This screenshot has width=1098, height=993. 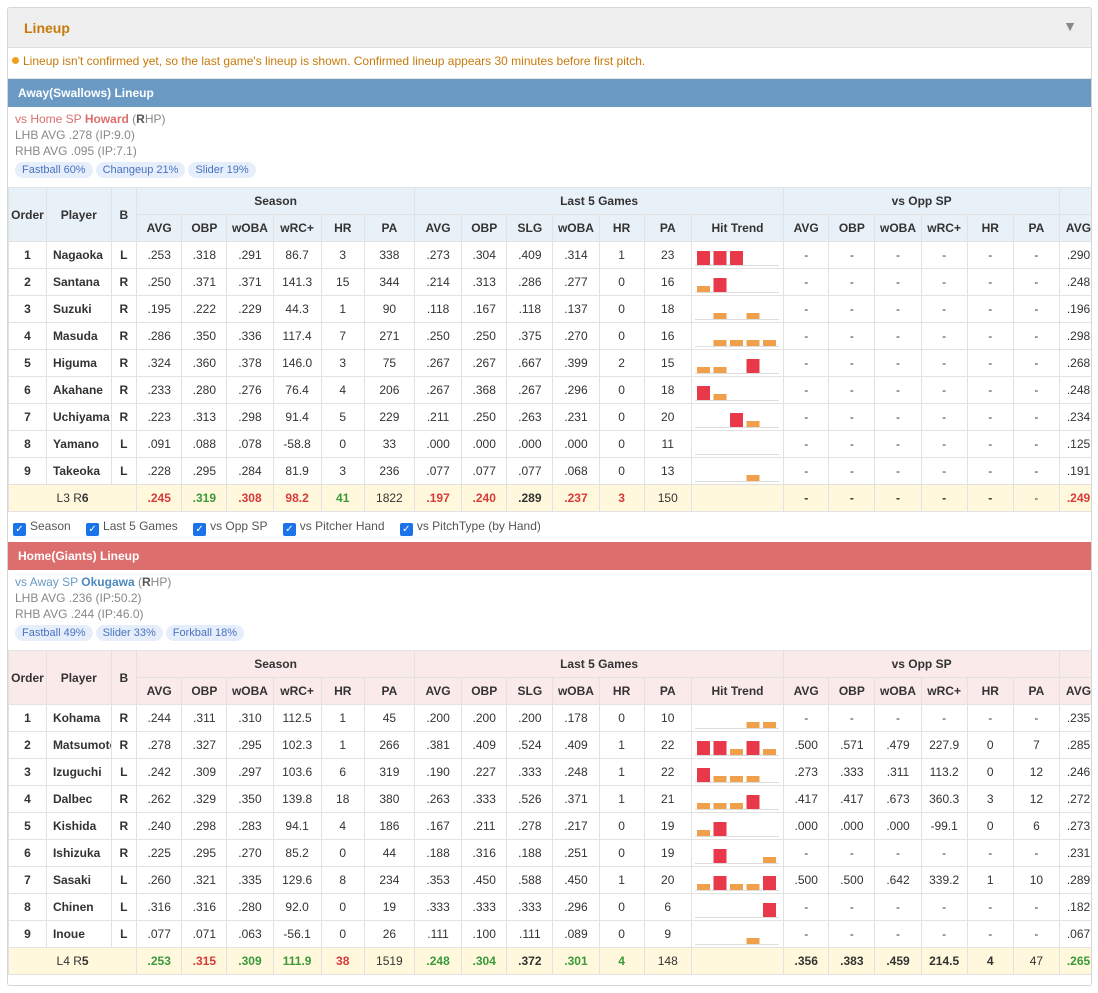 I want to click on player-name: Matsumoto, so click(x=78, y=745).